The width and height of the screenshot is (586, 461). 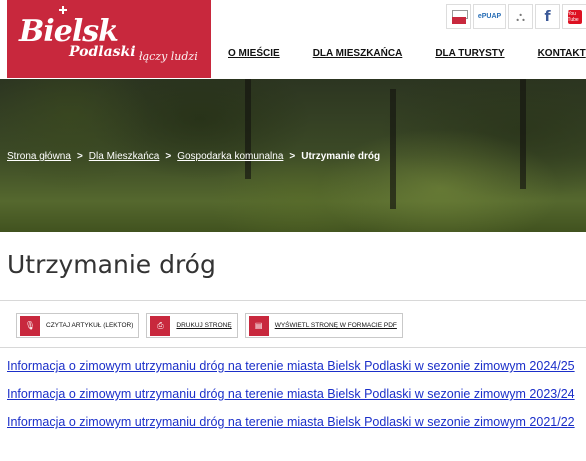 I want to click on facebook-icon: f, so click(x=547, y=16).